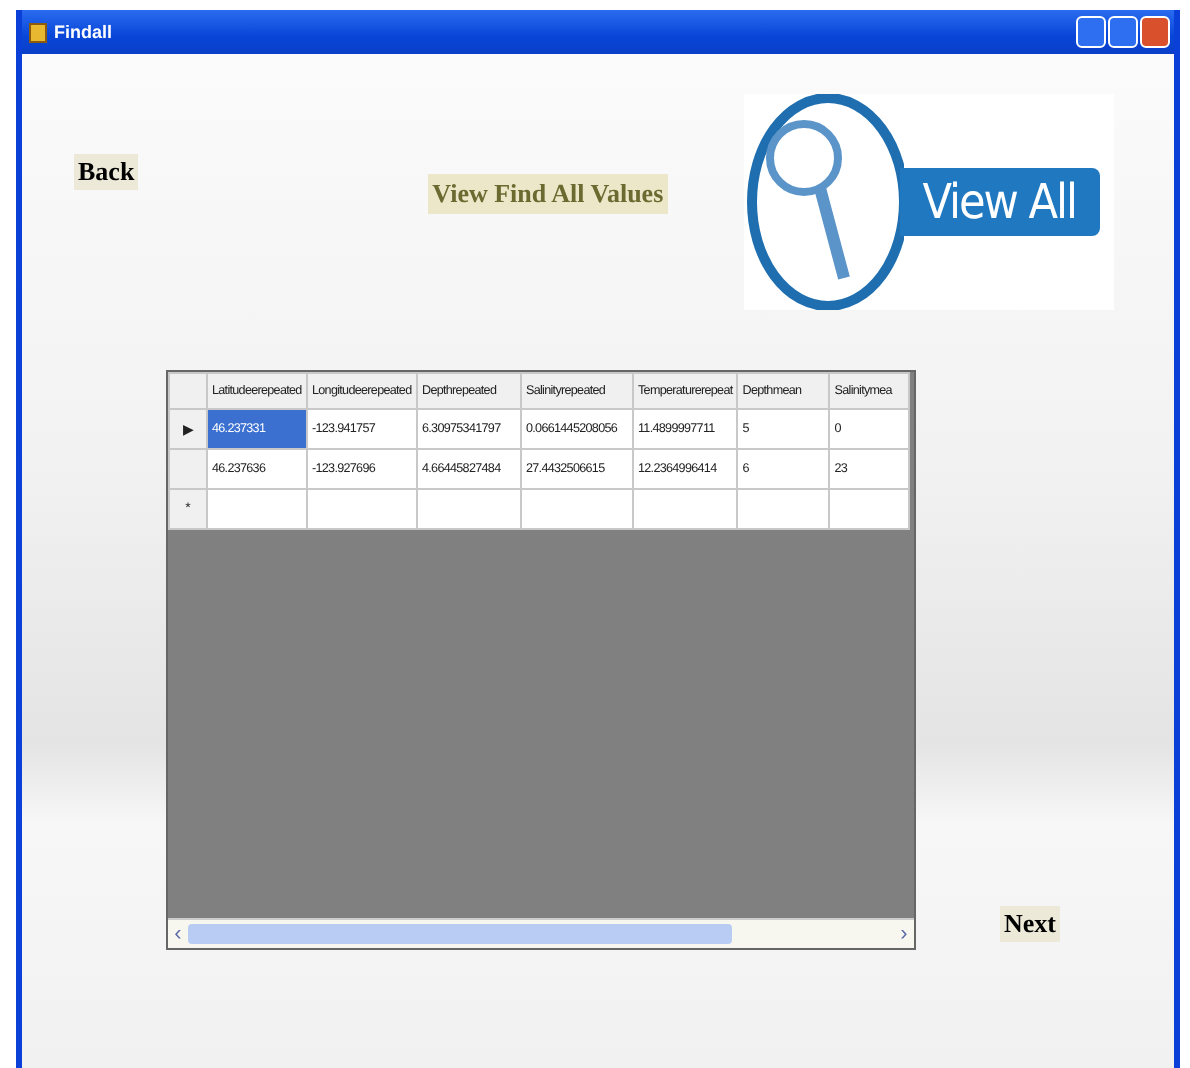 The height and width of the screenshot is (1068, 1190). I want to click on scroll-left-arrow: ‹, so click(178, 934).